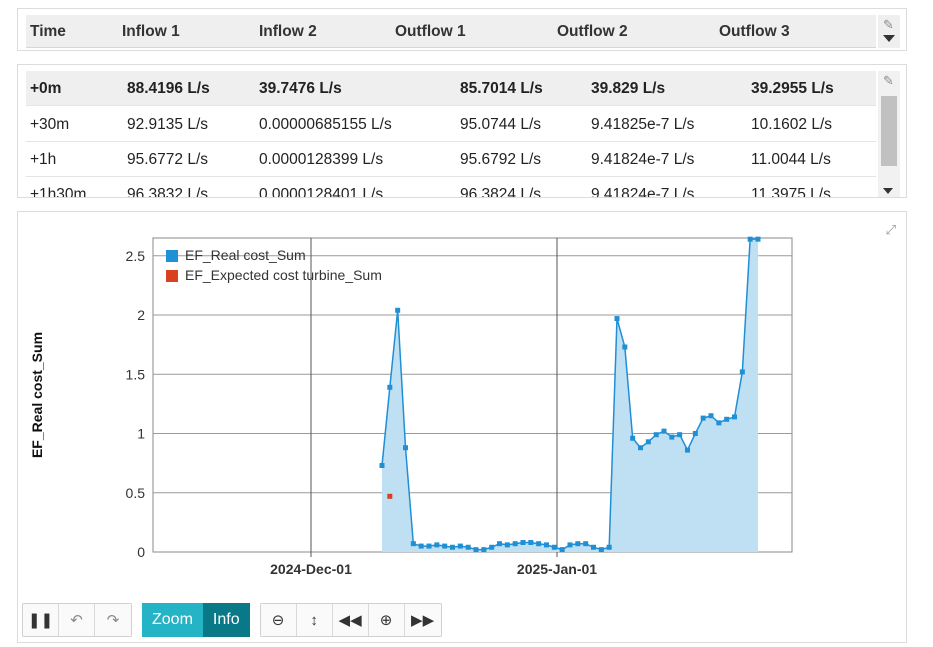  I want to click on fit-vertical-button: ↕, so click(314, 620).